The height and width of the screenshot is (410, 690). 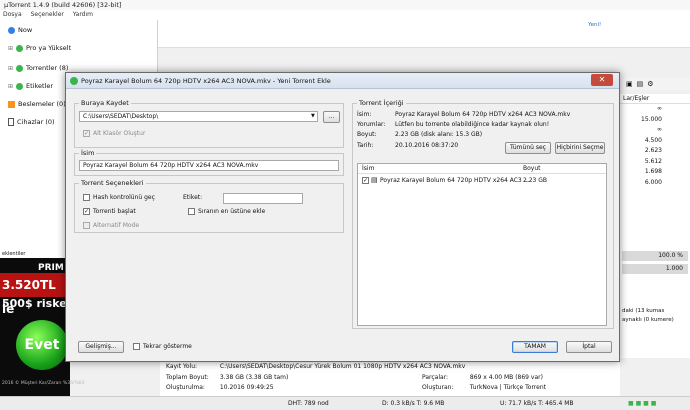 I want to click on name-group-label: İsim, so click(x=88, y=153).